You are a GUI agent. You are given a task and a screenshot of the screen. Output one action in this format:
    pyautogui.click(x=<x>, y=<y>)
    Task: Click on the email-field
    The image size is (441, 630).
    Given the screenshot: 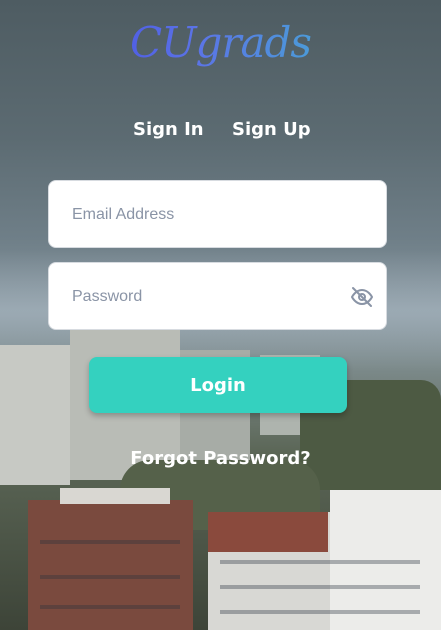 What is the action you would take?
    pyautogui.click(x=202, y=215)
    